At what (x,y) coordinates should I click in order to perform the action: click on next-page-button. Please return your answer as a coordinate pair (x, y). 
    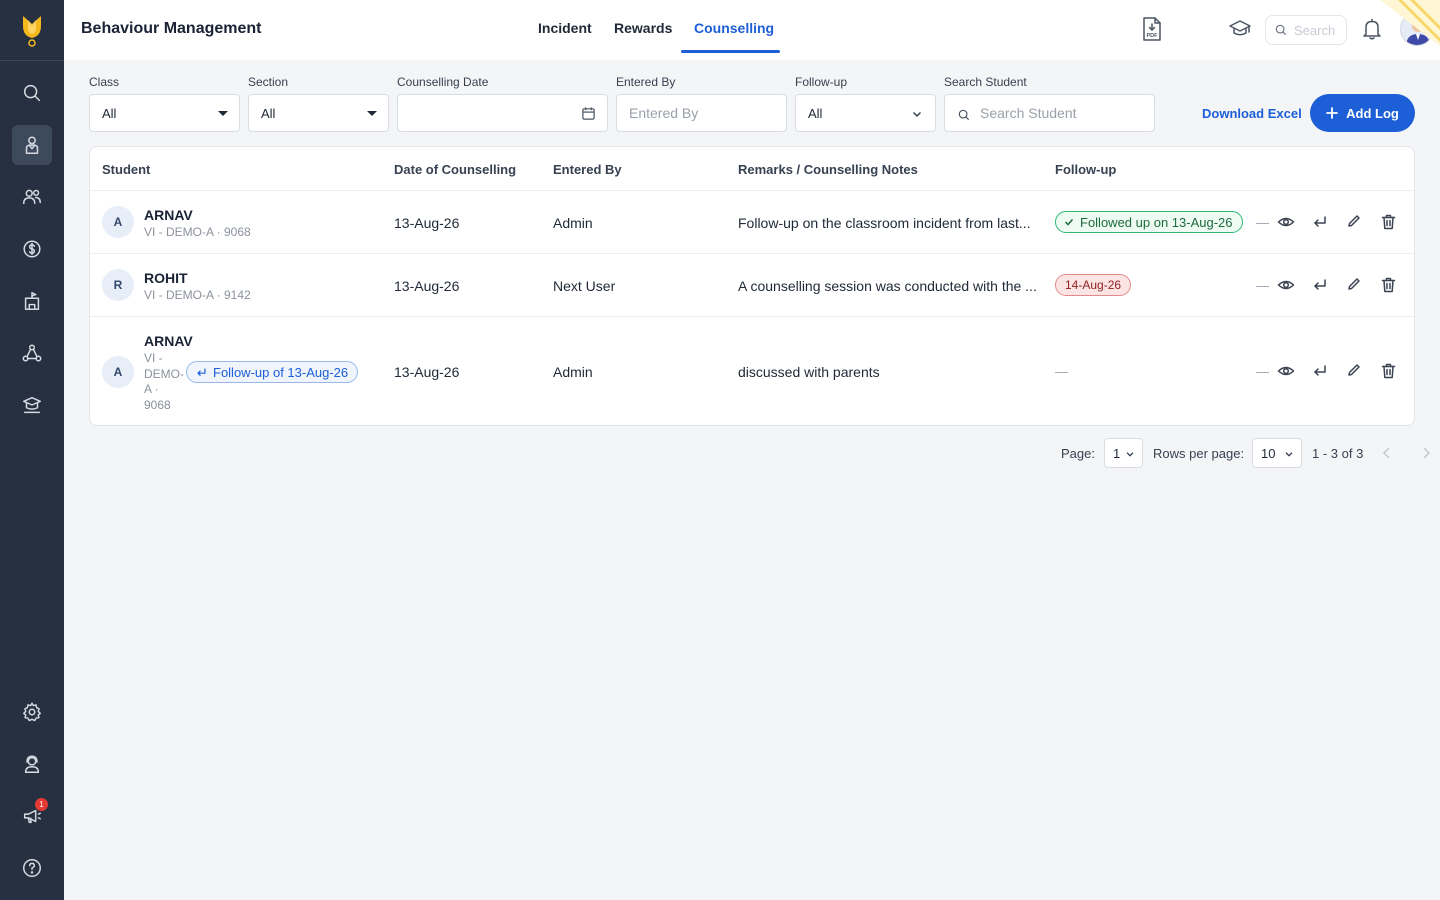
    Looking at the image, I should click on (1426, 455).